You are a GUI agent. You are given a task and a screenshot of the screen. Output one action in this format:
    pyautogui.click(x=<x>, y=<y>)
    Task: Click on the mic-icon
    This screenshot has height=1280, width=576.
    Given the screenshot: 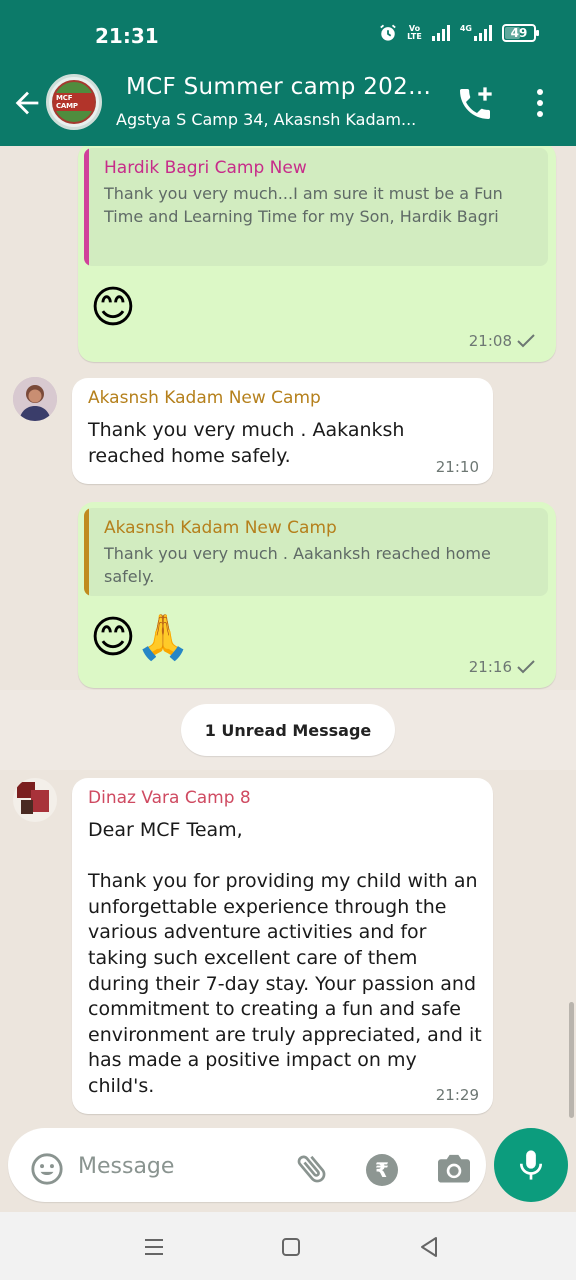 What is the action you would take?
    pyautogui.click(x=531, y=1165)
    